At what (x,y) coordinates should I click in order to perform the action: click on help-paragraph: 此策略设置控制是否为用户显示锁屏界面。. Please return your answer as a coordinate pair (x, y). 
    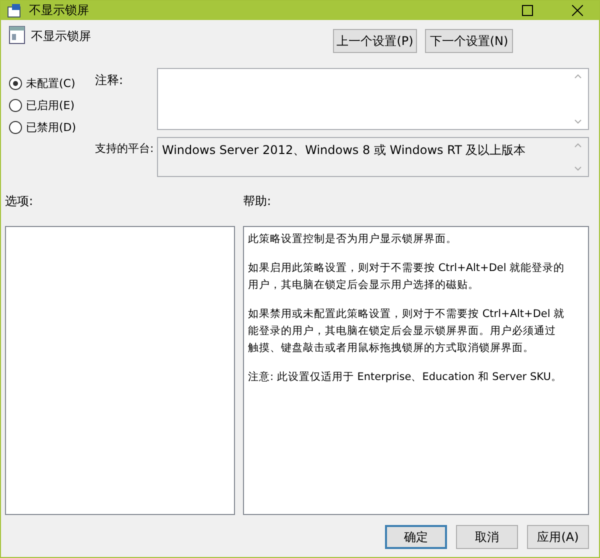
    Looking at the image, I should click on (353, 239).